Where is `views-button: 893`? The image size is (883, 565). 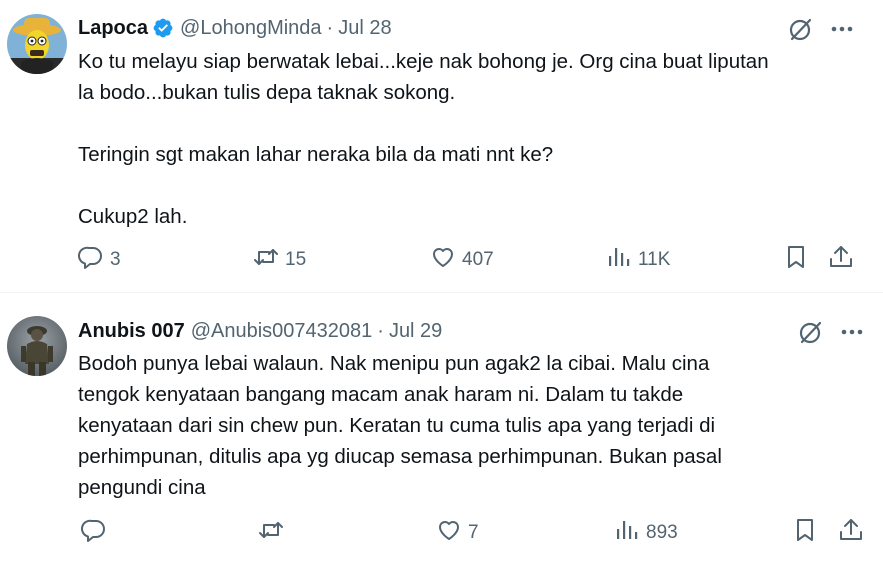 views-button: 893 is located at coordinates (646, 533).